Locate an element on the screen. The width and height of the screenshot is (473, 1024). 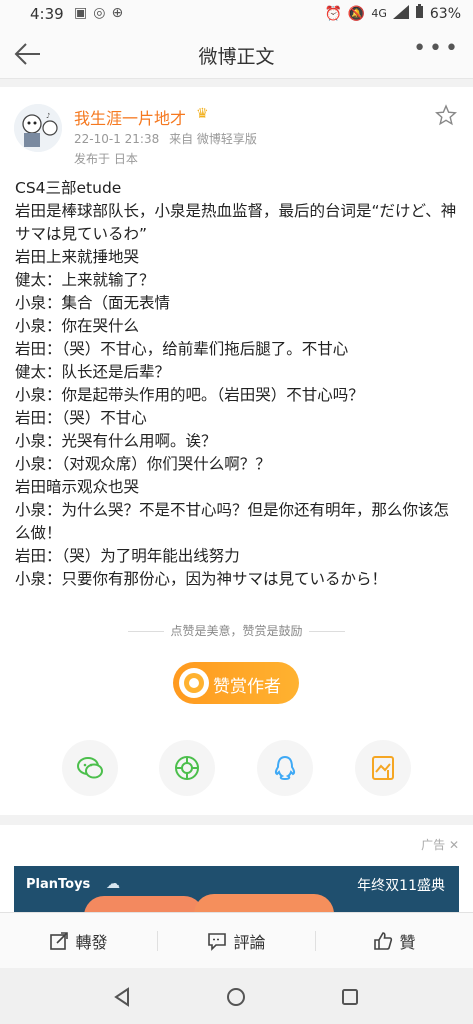
ad-tag: 广告 ✕ is located at coordinates (440, 844).